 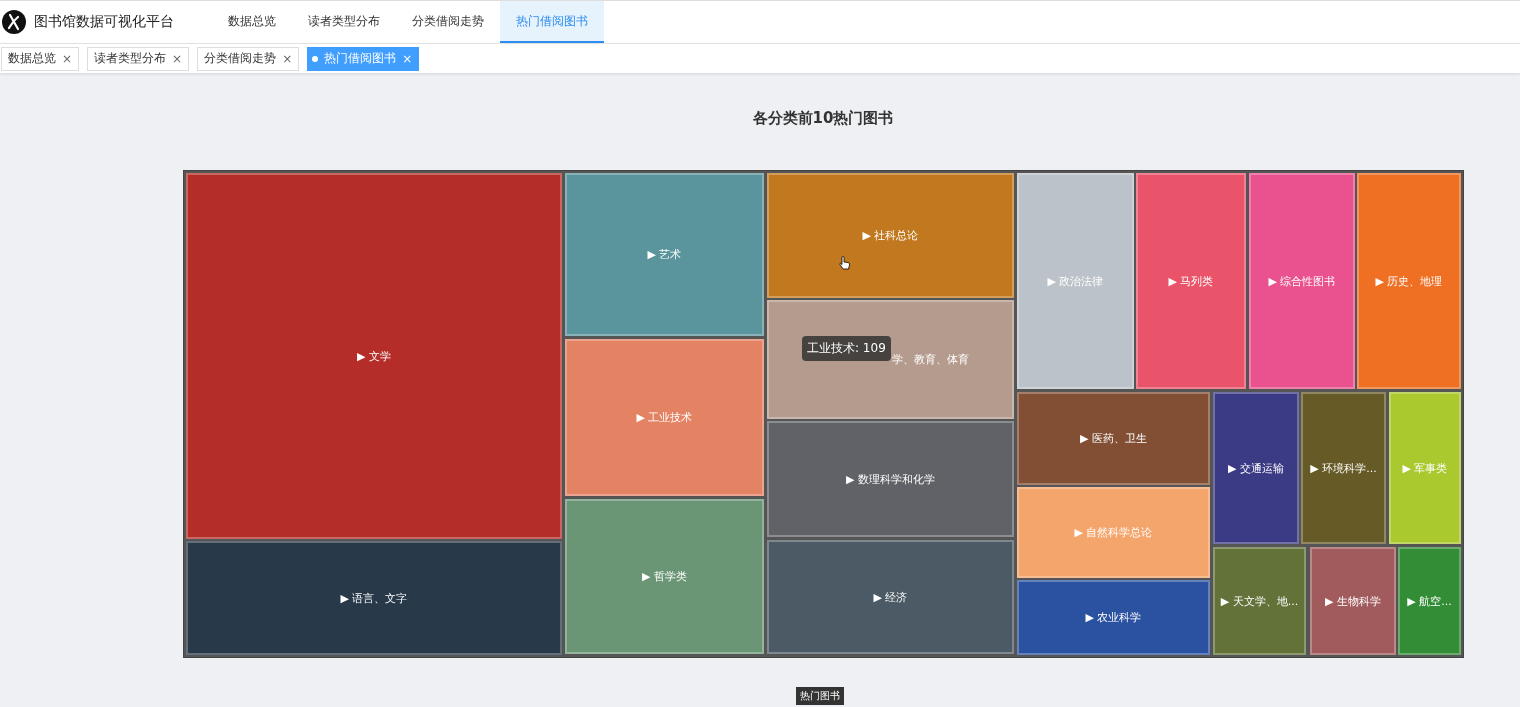 I want to click on treemap-tile: ▶ 医药、卫生, so click(x=1113, y=438).